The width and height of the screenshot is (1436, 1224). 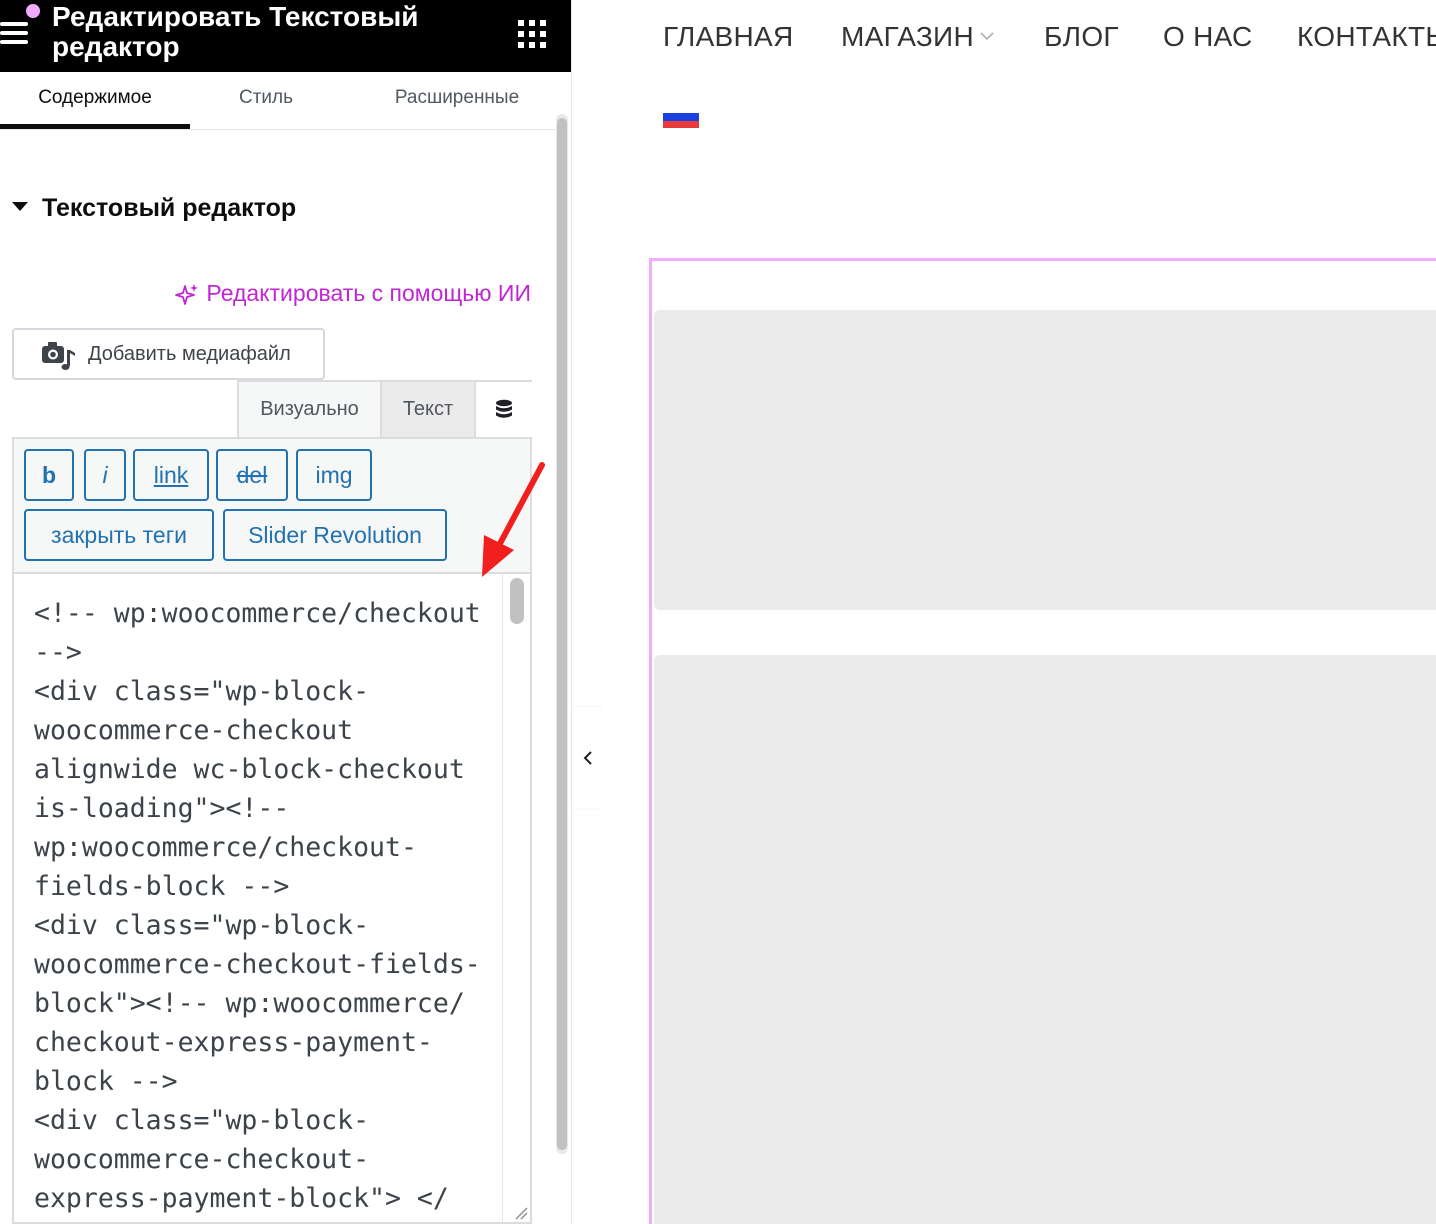 What do you see at coordinates (202, 1159) in the screenshot?
I see `code-line: woocommerce-checkout-` at bounding box center [202, 1159].